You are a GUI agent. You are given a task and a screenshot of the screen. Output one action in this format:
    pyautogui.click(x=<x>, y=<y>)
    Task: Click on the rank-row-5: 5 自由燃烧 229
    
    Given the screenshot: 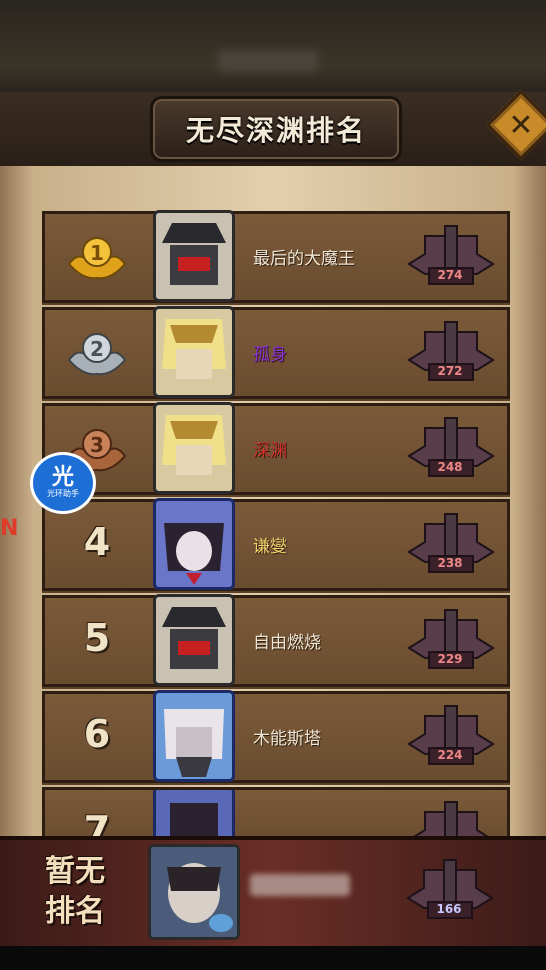 What is the action you would take?
    pyautogui.click(x=276, y=640)
    